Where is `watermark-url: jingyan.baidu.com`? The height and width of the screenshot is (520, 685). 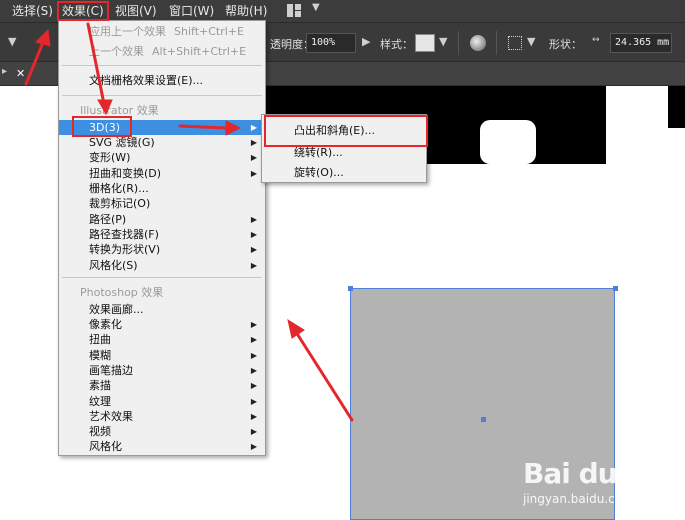 watermark-url: jingyan.baidu.com is located at coordinates (578, 499).